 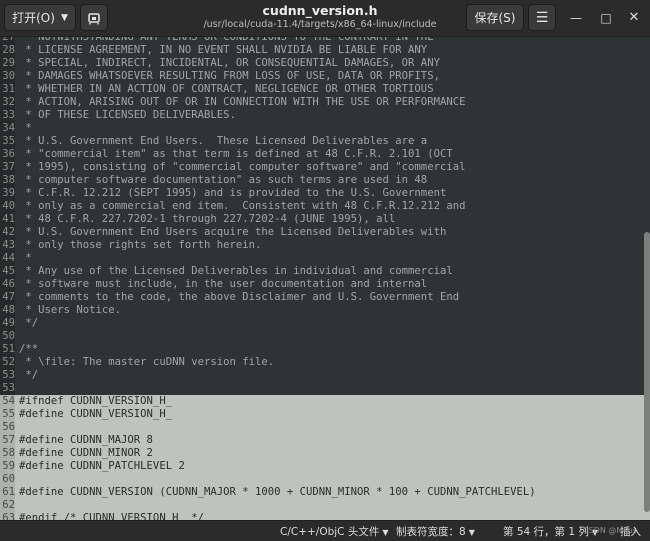 I want to click on close-icon: ✕, so click(x=634, y=18).